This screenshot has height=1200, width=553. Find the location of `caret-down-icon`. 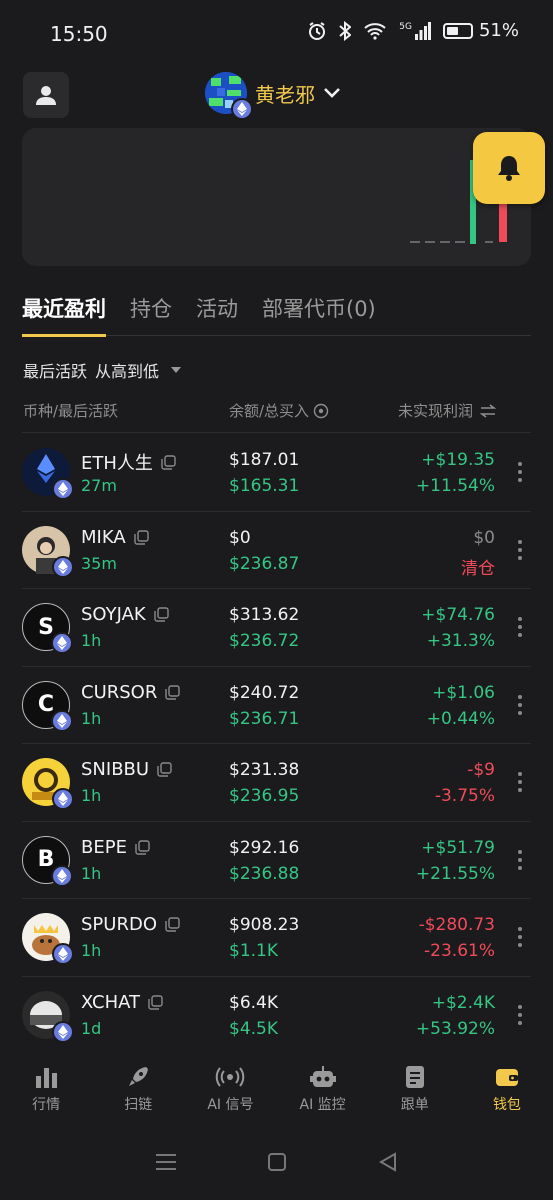

caret-down-icon is located at coordinates (176, 370).